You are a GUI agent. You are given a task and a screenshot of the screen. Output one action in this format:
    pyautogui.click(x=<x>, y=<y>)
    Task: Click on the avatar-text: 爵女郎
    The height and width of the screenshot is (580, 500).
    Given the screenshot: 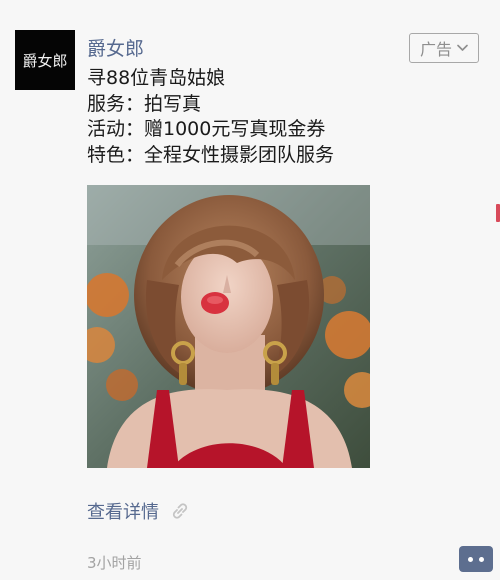 What is the action you would take?
    pyautogui.click(x=45, y=60)
    